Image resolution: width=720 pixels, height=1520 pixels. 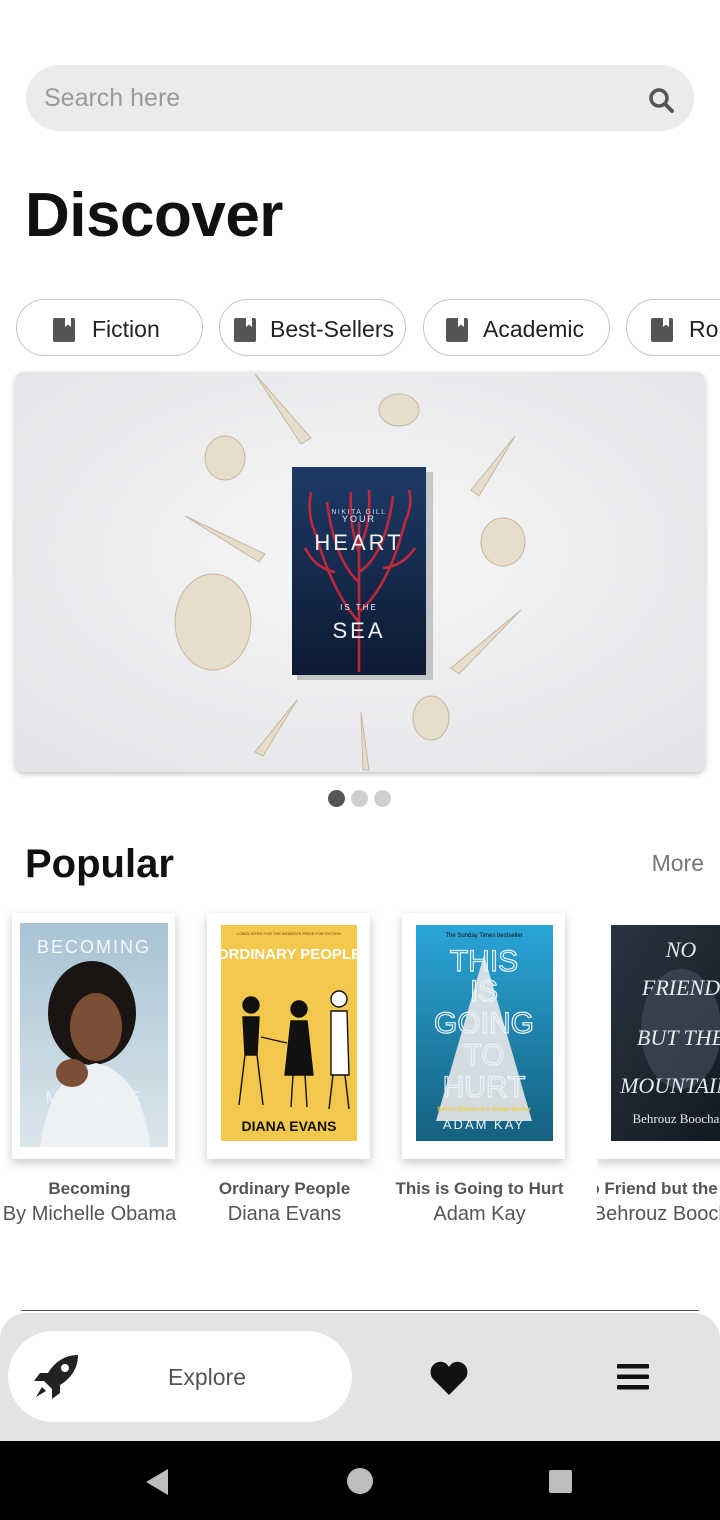 What do you see at coordinates (449, 1378) in the screenshot?
I see `heart-icon` at bounding box center [449, 1378].